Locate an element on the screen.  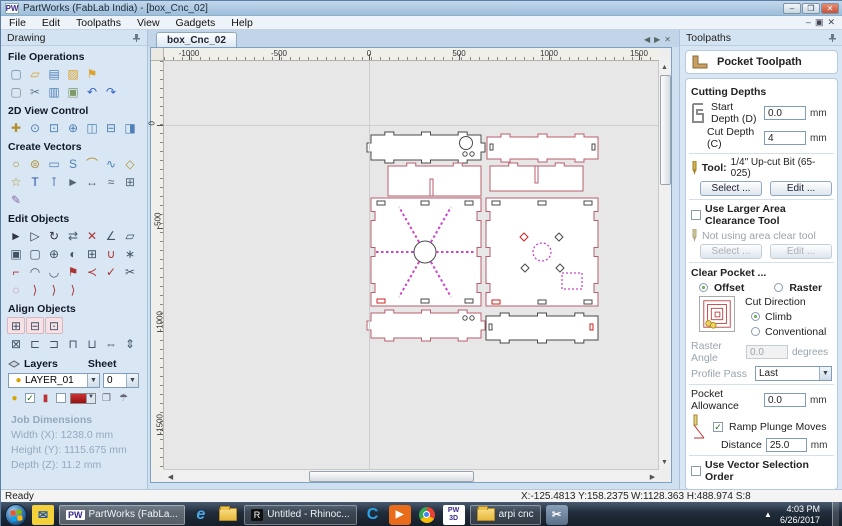
select-tool-icon: ► is located at coordinates (16, 235).